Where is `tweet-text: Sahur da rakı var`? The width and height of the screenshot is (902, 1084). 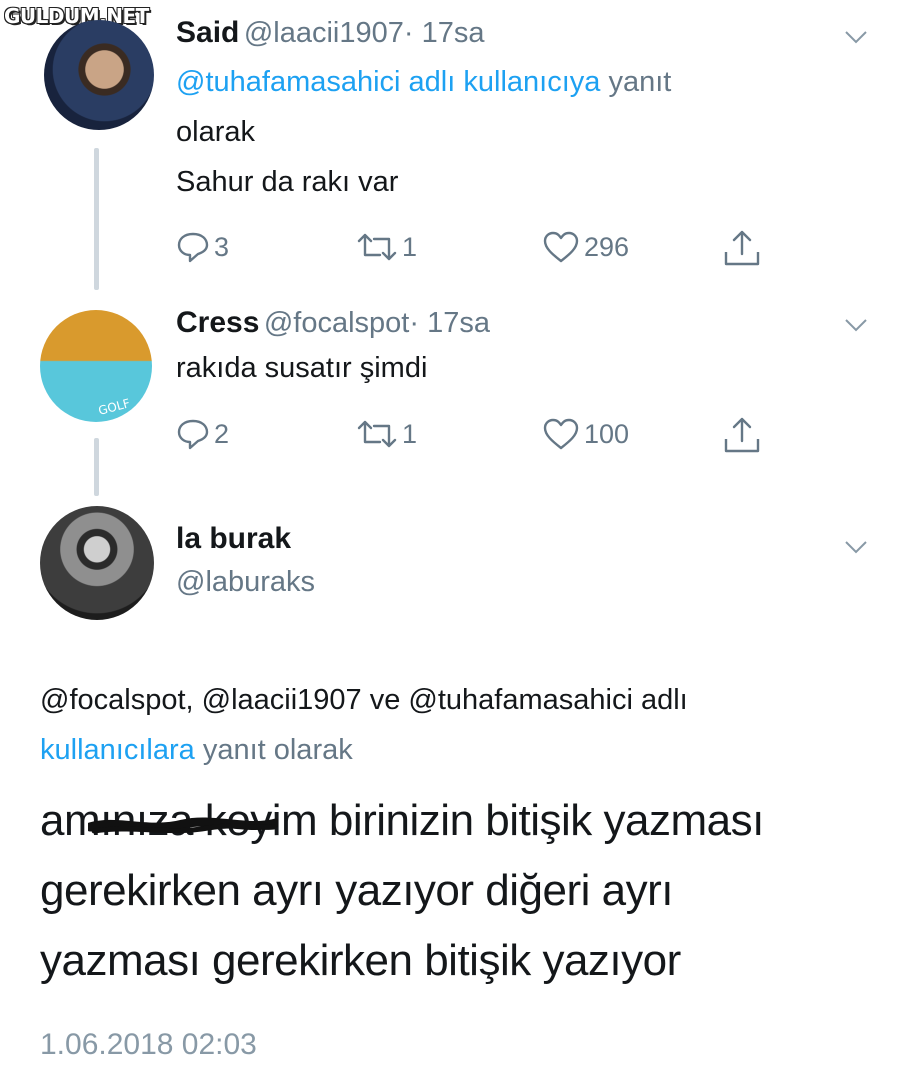
tweet-text: Sahur da rakı var is located at coordinates (287, 182).